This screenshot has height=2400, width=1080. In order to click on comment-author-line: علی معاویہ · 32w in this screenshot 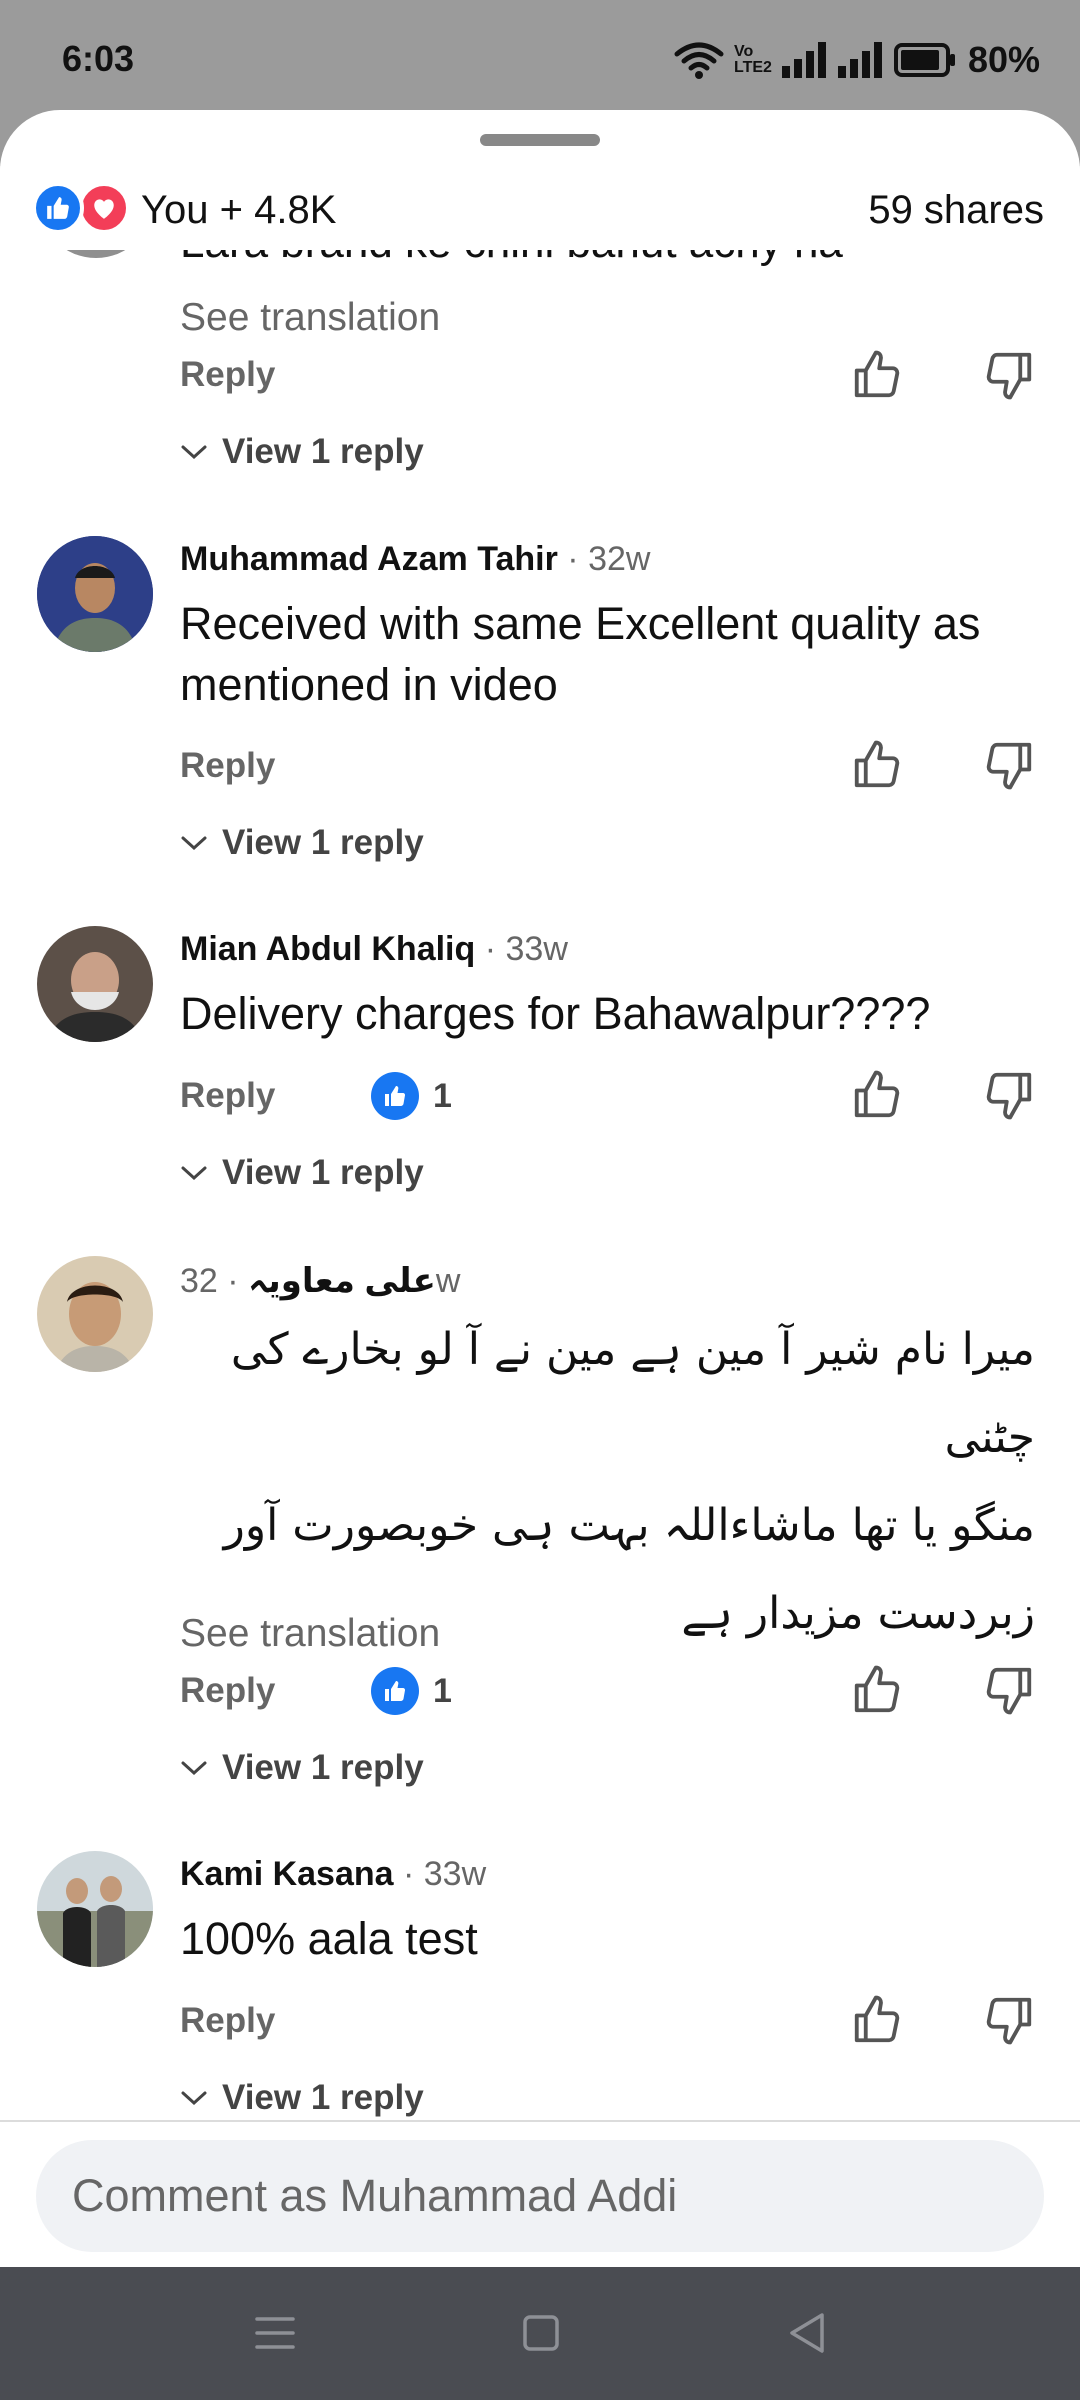, I will do `click(320, 1280)`.